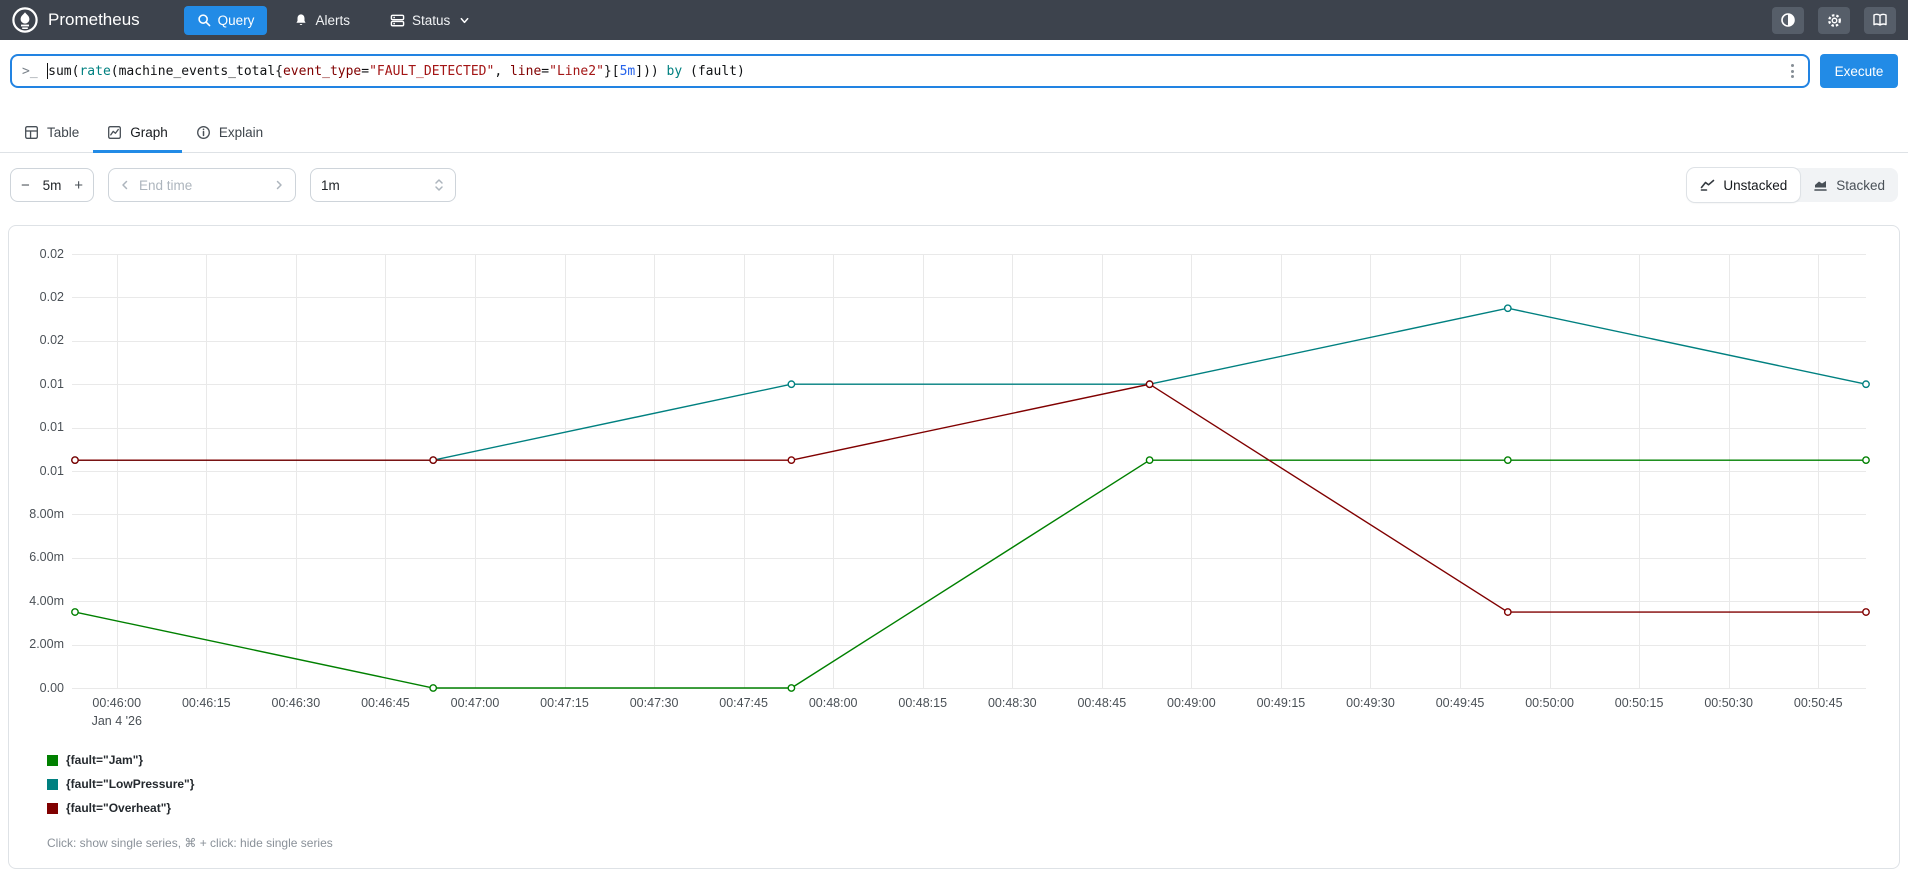 The height and width of the screenshot is (879, 1908). Describe the element at coordinates (969, 688) in the screenshot. I see `h-gridline` at that location.